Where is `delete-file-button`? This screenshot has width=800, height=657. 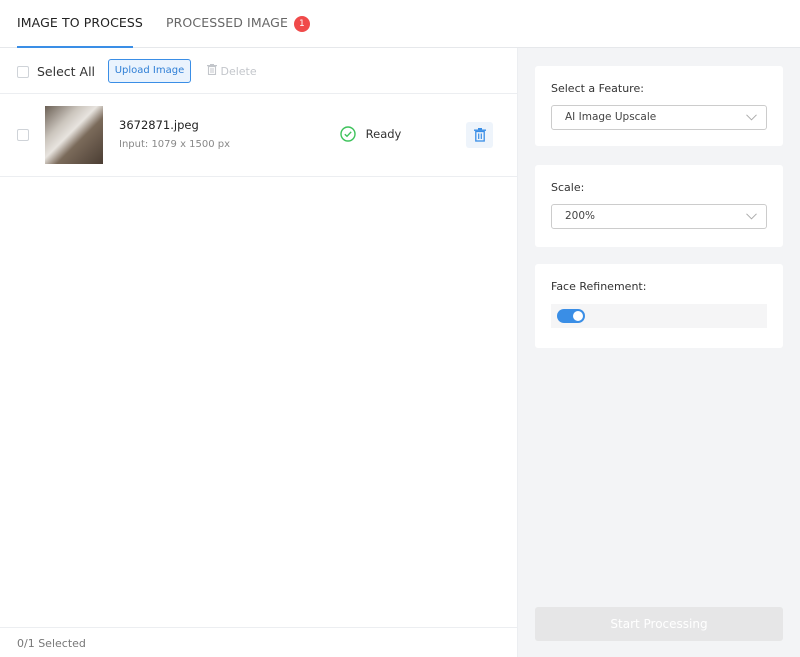
delete-file-button is located at coordinates (479, 135).